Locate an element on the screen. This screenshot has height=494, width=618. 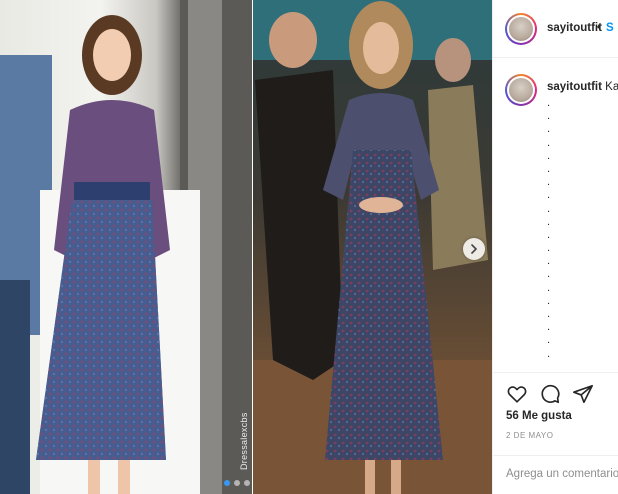
comment-box is located at coordinates (555, 474).